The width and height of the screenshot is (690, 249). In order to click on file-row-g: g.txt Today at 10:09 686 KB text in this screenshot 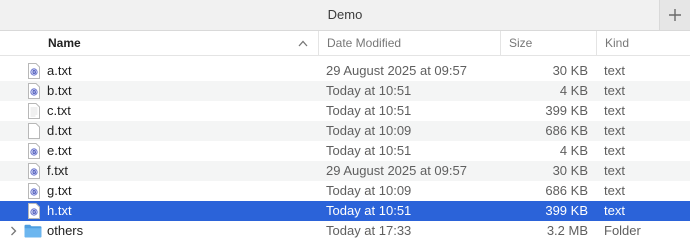, I will do `click(345, 191)`.